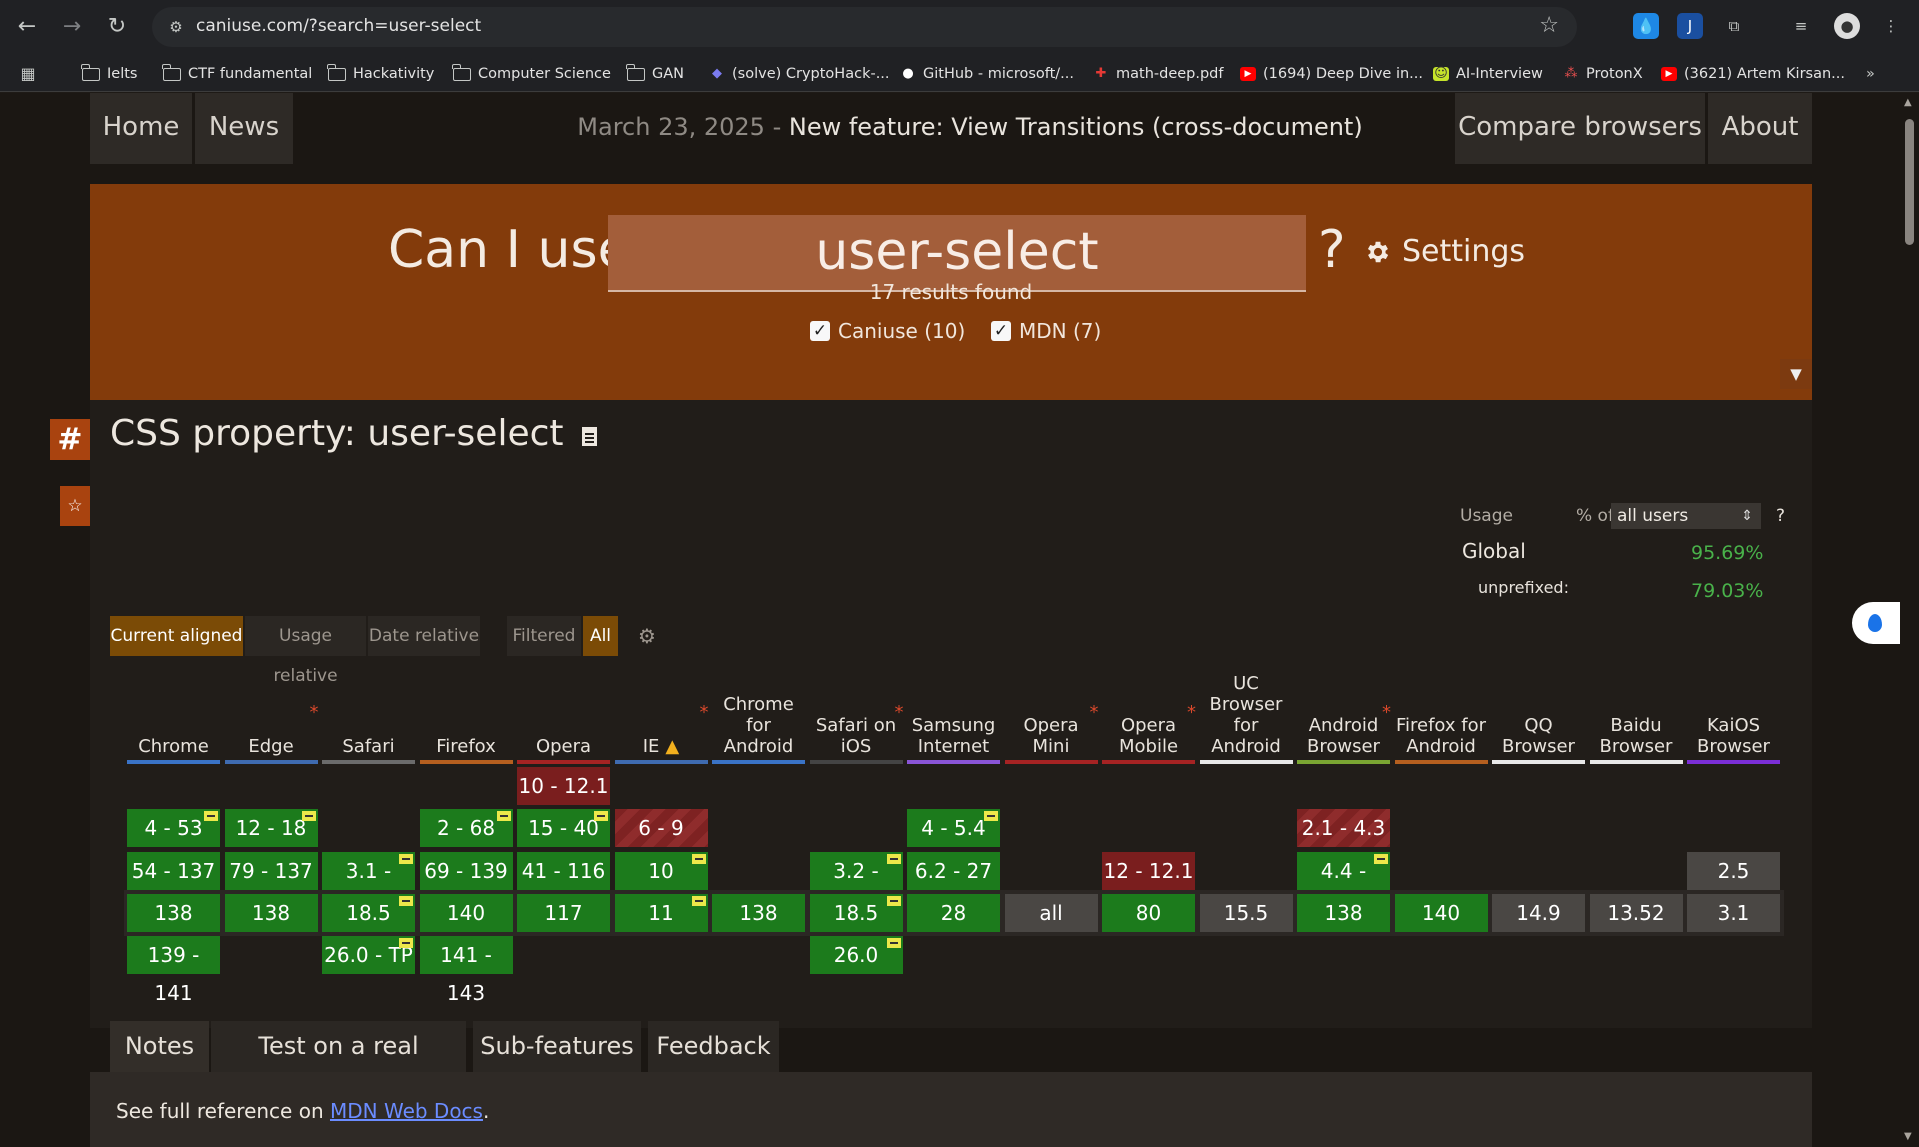 The image size is (1919, 1147). I want to click on table-settings-gear-icon: ⚙, so click(647, 636).